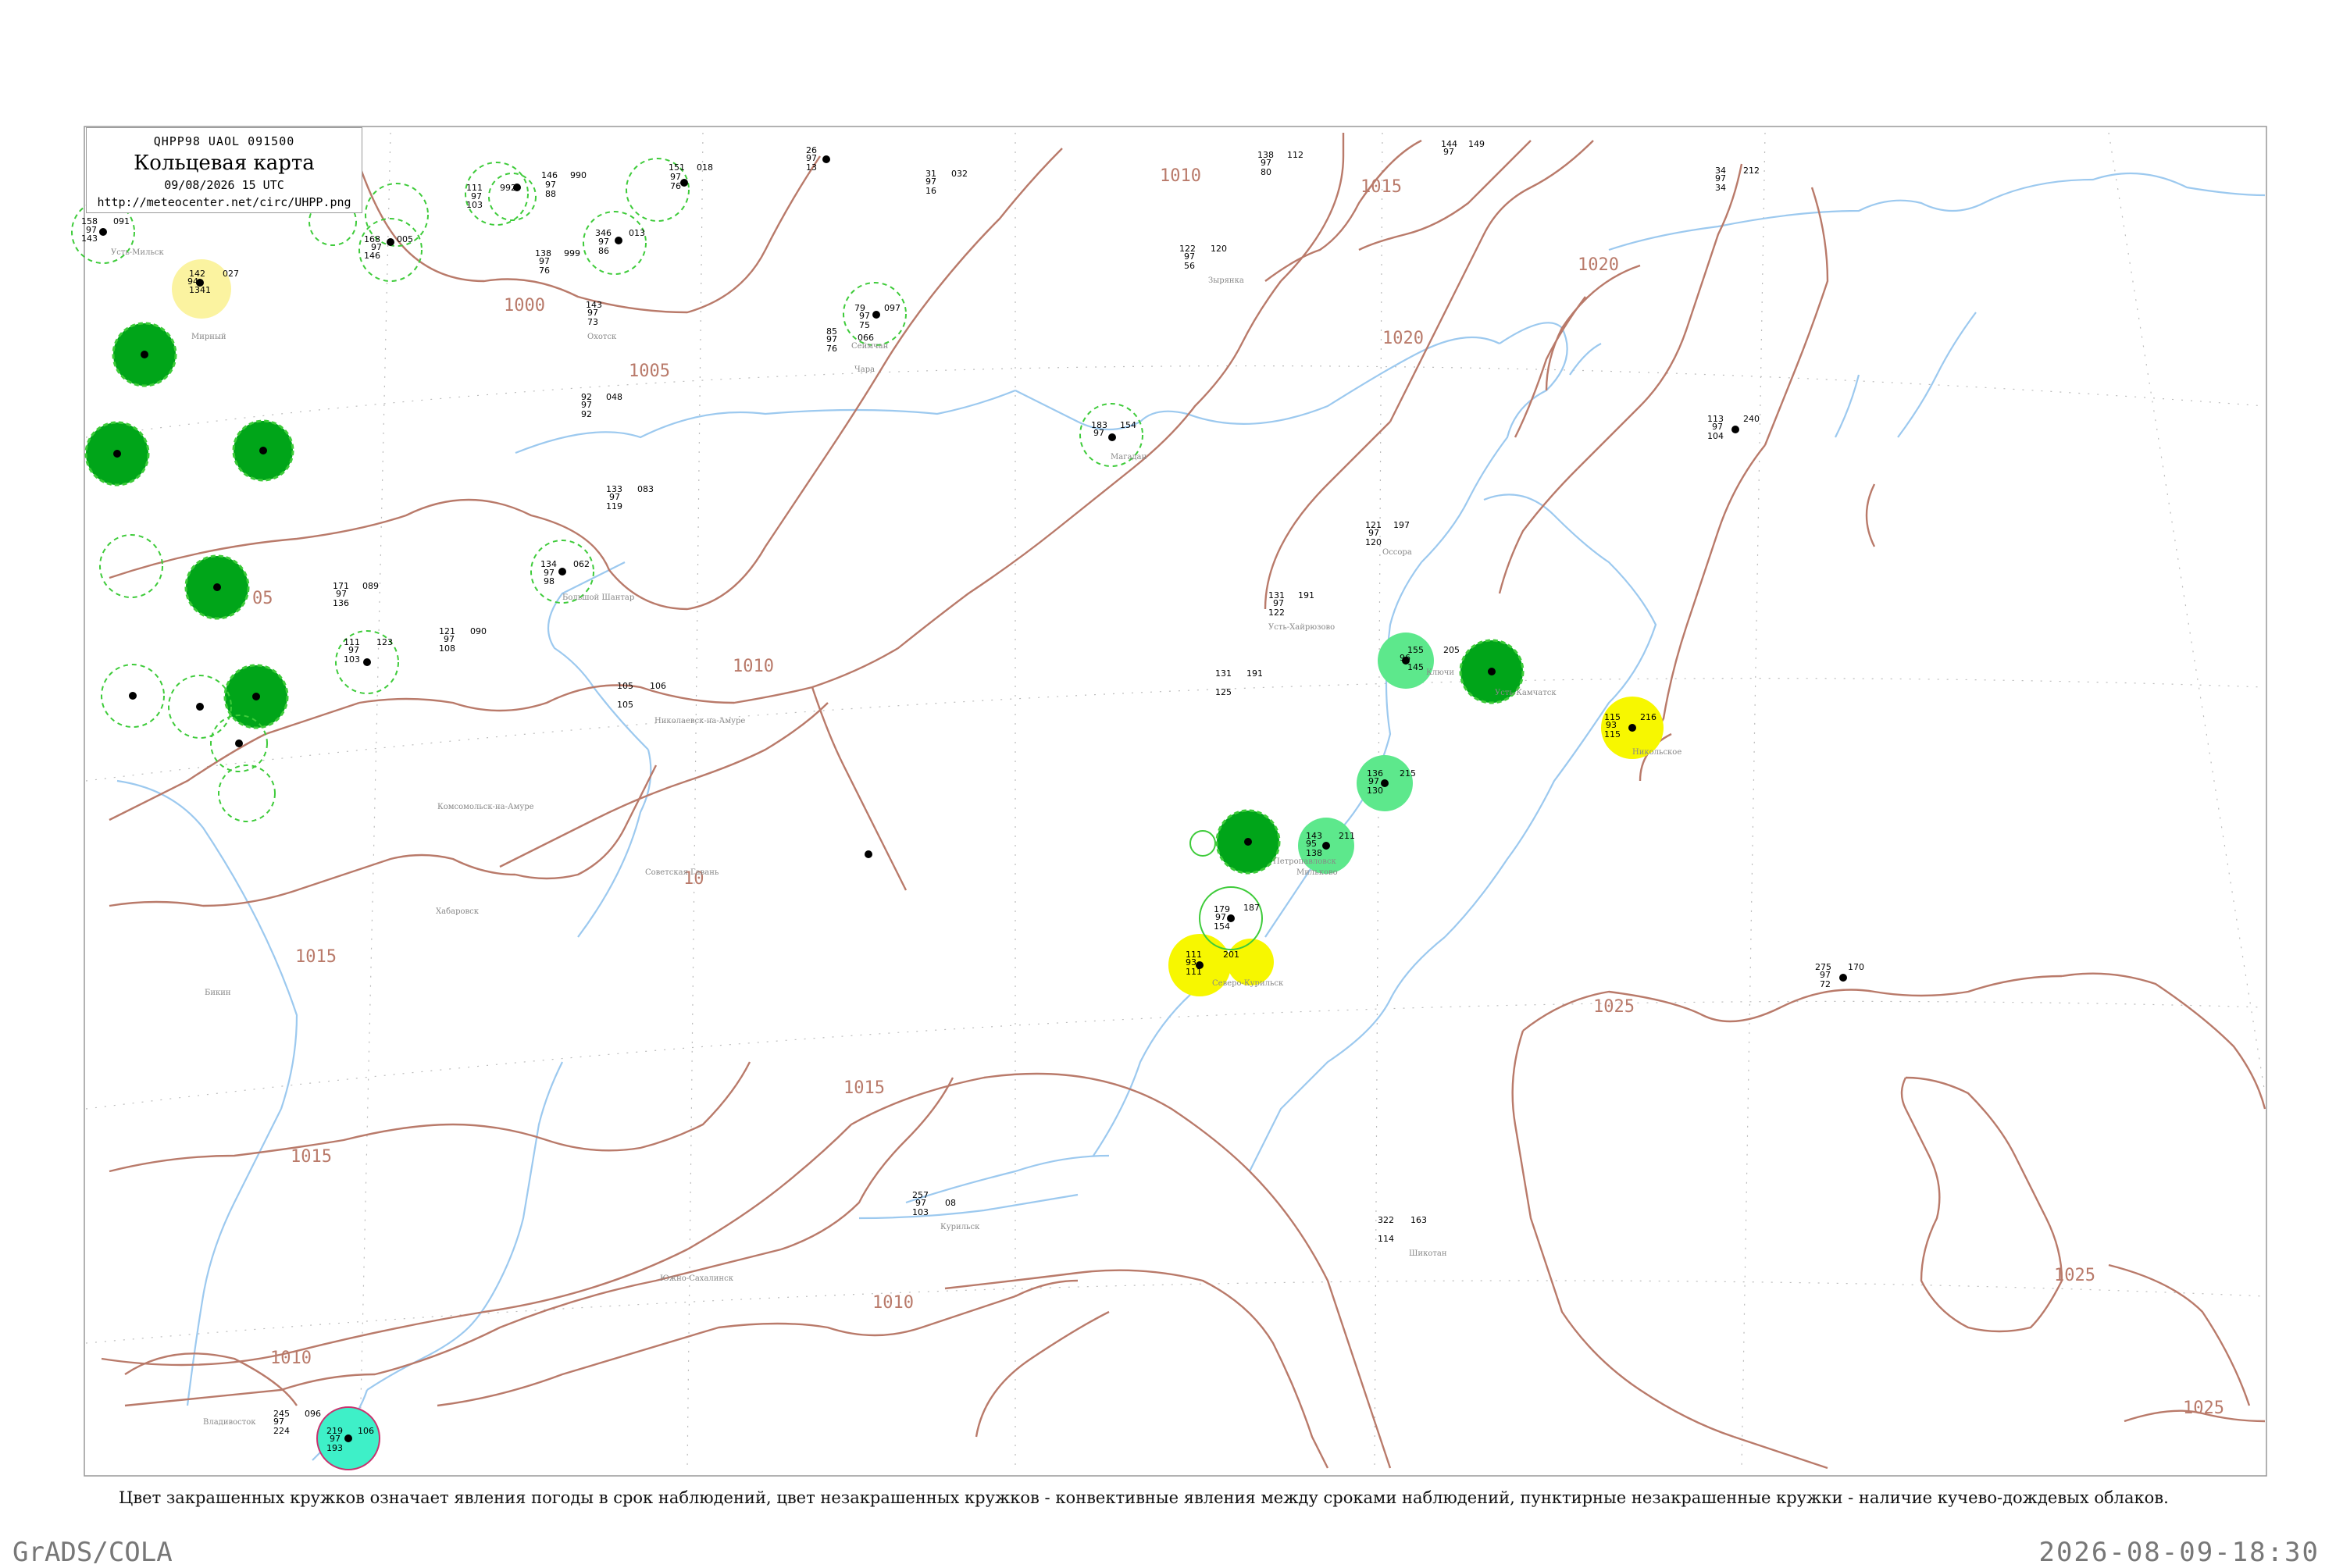  What do you see at coordinates (1386, 1220) in the screenshot?
I see `station-top: 322` at bounding box center [1386, 1220].